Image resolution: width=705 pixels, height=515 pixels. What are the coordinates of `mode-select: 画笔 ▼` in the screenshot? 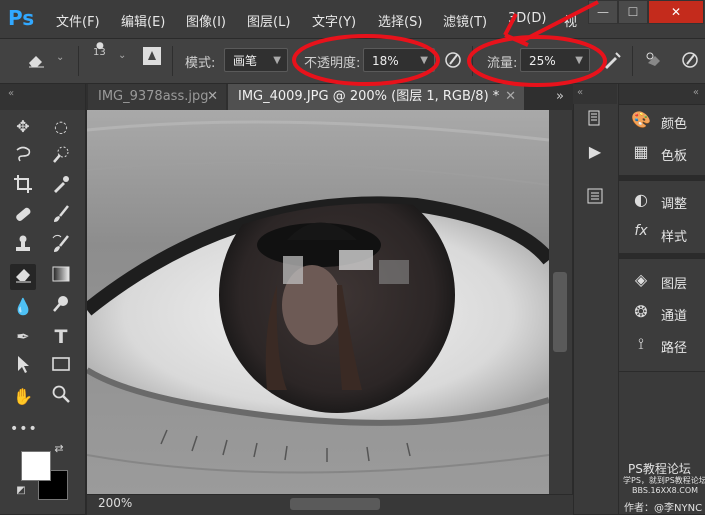 It's located at (256, 60).